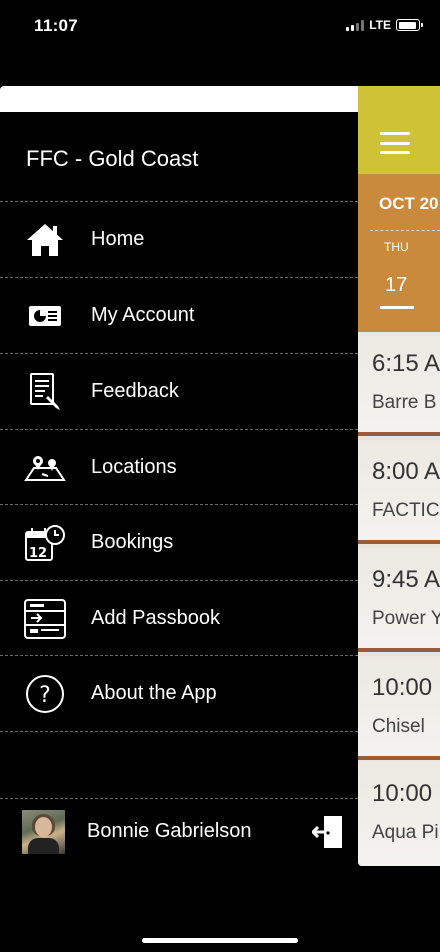 The height and width of the screenshot is (952, 440). Describe the element at coordinates (406, 618) in the screenshot. I see `class-name: Power Y` at that location.